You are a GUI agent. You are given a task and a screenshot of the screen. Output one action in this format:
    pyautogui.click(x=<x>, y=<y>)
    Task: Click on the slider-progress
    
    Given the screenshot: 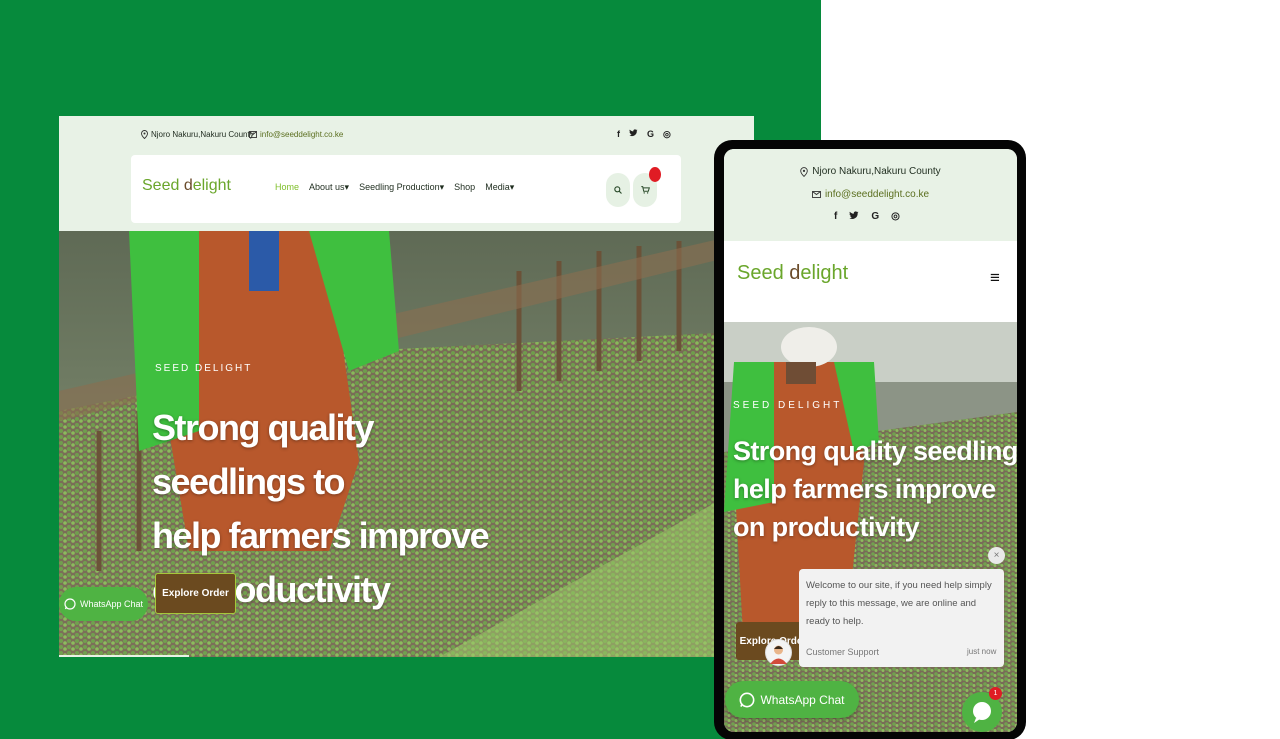 What is the action you would take?
    pyautogui.click(x=124, y=656)
    